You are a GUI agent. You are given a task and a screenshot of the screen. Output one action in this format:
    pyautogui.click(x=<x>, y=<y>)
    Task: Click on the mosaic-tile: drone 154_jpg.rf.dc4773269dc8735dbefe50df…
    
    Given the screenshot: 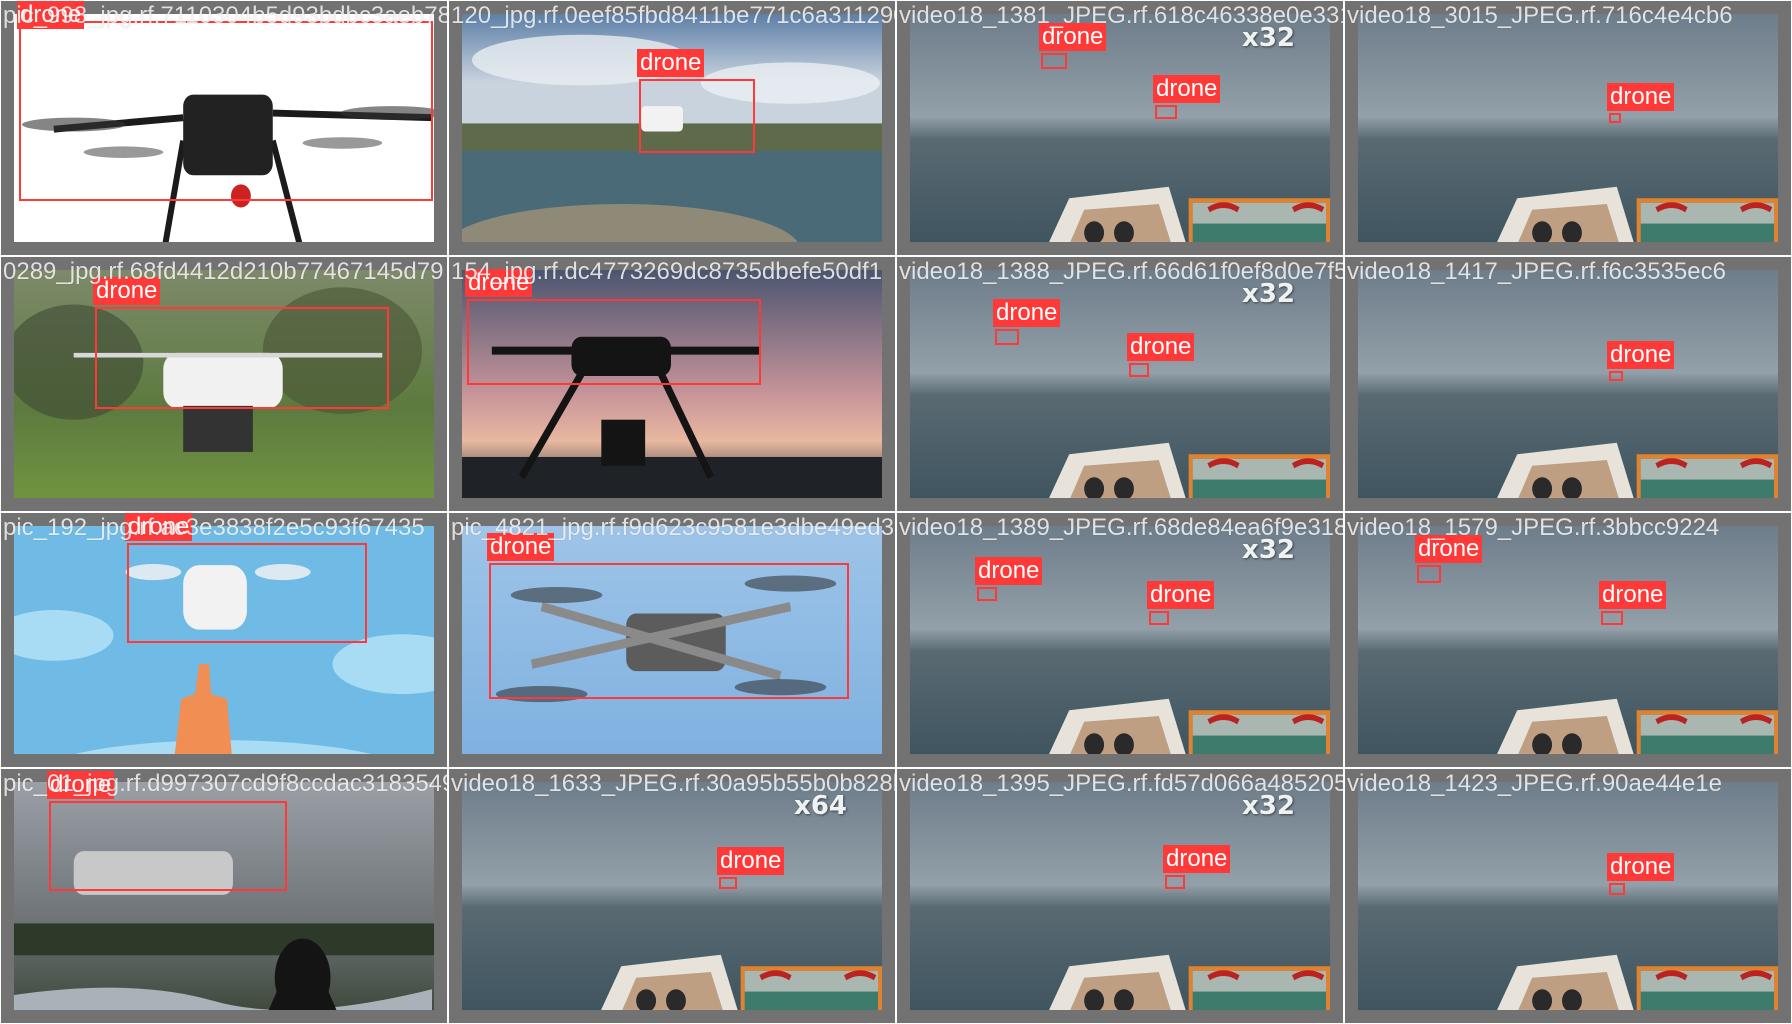 What is the action you would take?
    pyautogui.click(x=672, y=384)
    